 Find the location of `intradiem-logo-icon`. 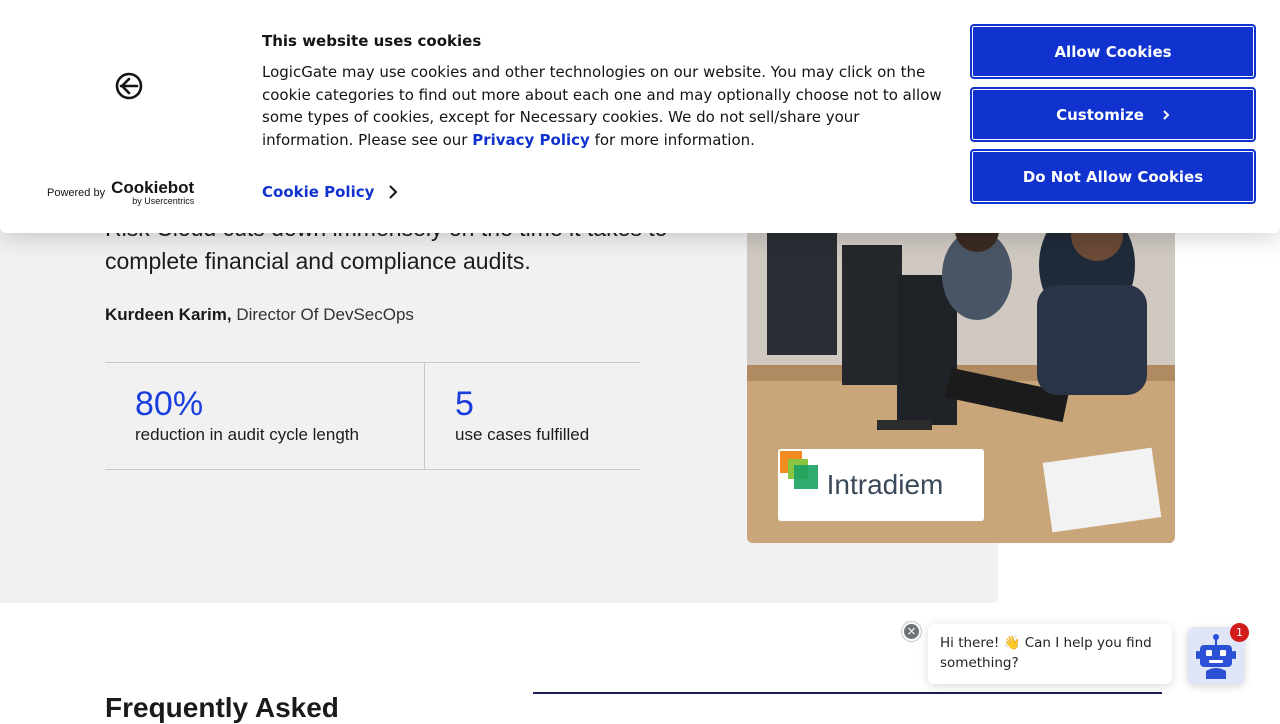

intradiem-logo-icon is located at coordinates (799, 470).